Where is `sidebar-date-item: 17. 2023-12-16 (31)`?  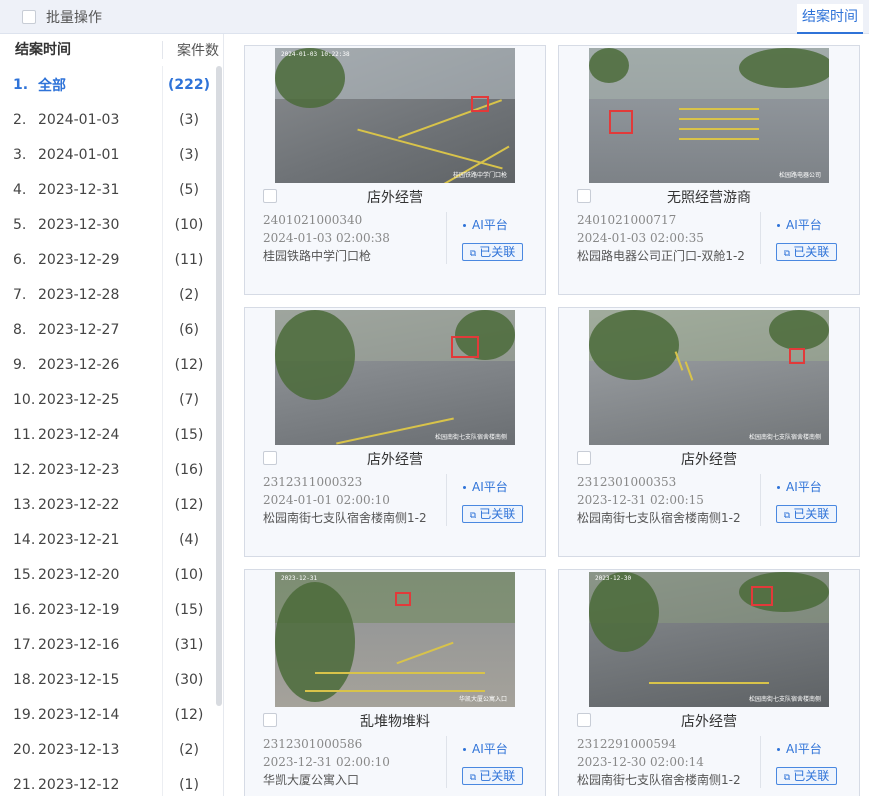
sidebar-date-item: 17. 2023-12-16 (31) is located at coordinates (108, 644).